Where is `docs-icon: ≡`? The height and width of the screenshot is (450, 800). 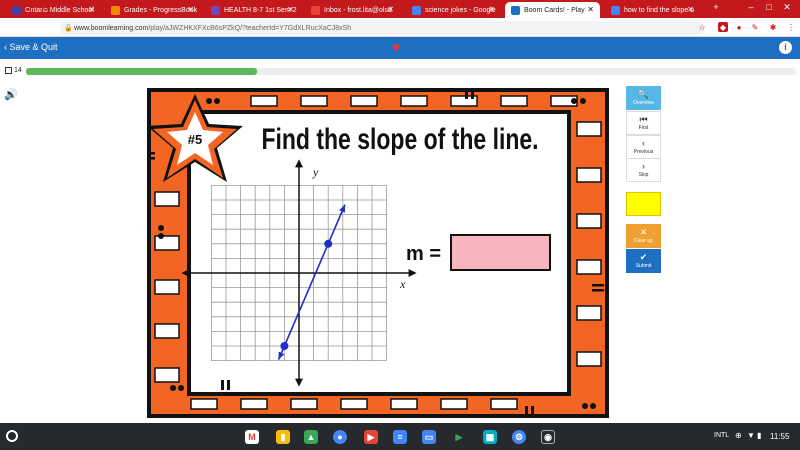 docs-icon: ≡ is located at coordinates (400, 437).